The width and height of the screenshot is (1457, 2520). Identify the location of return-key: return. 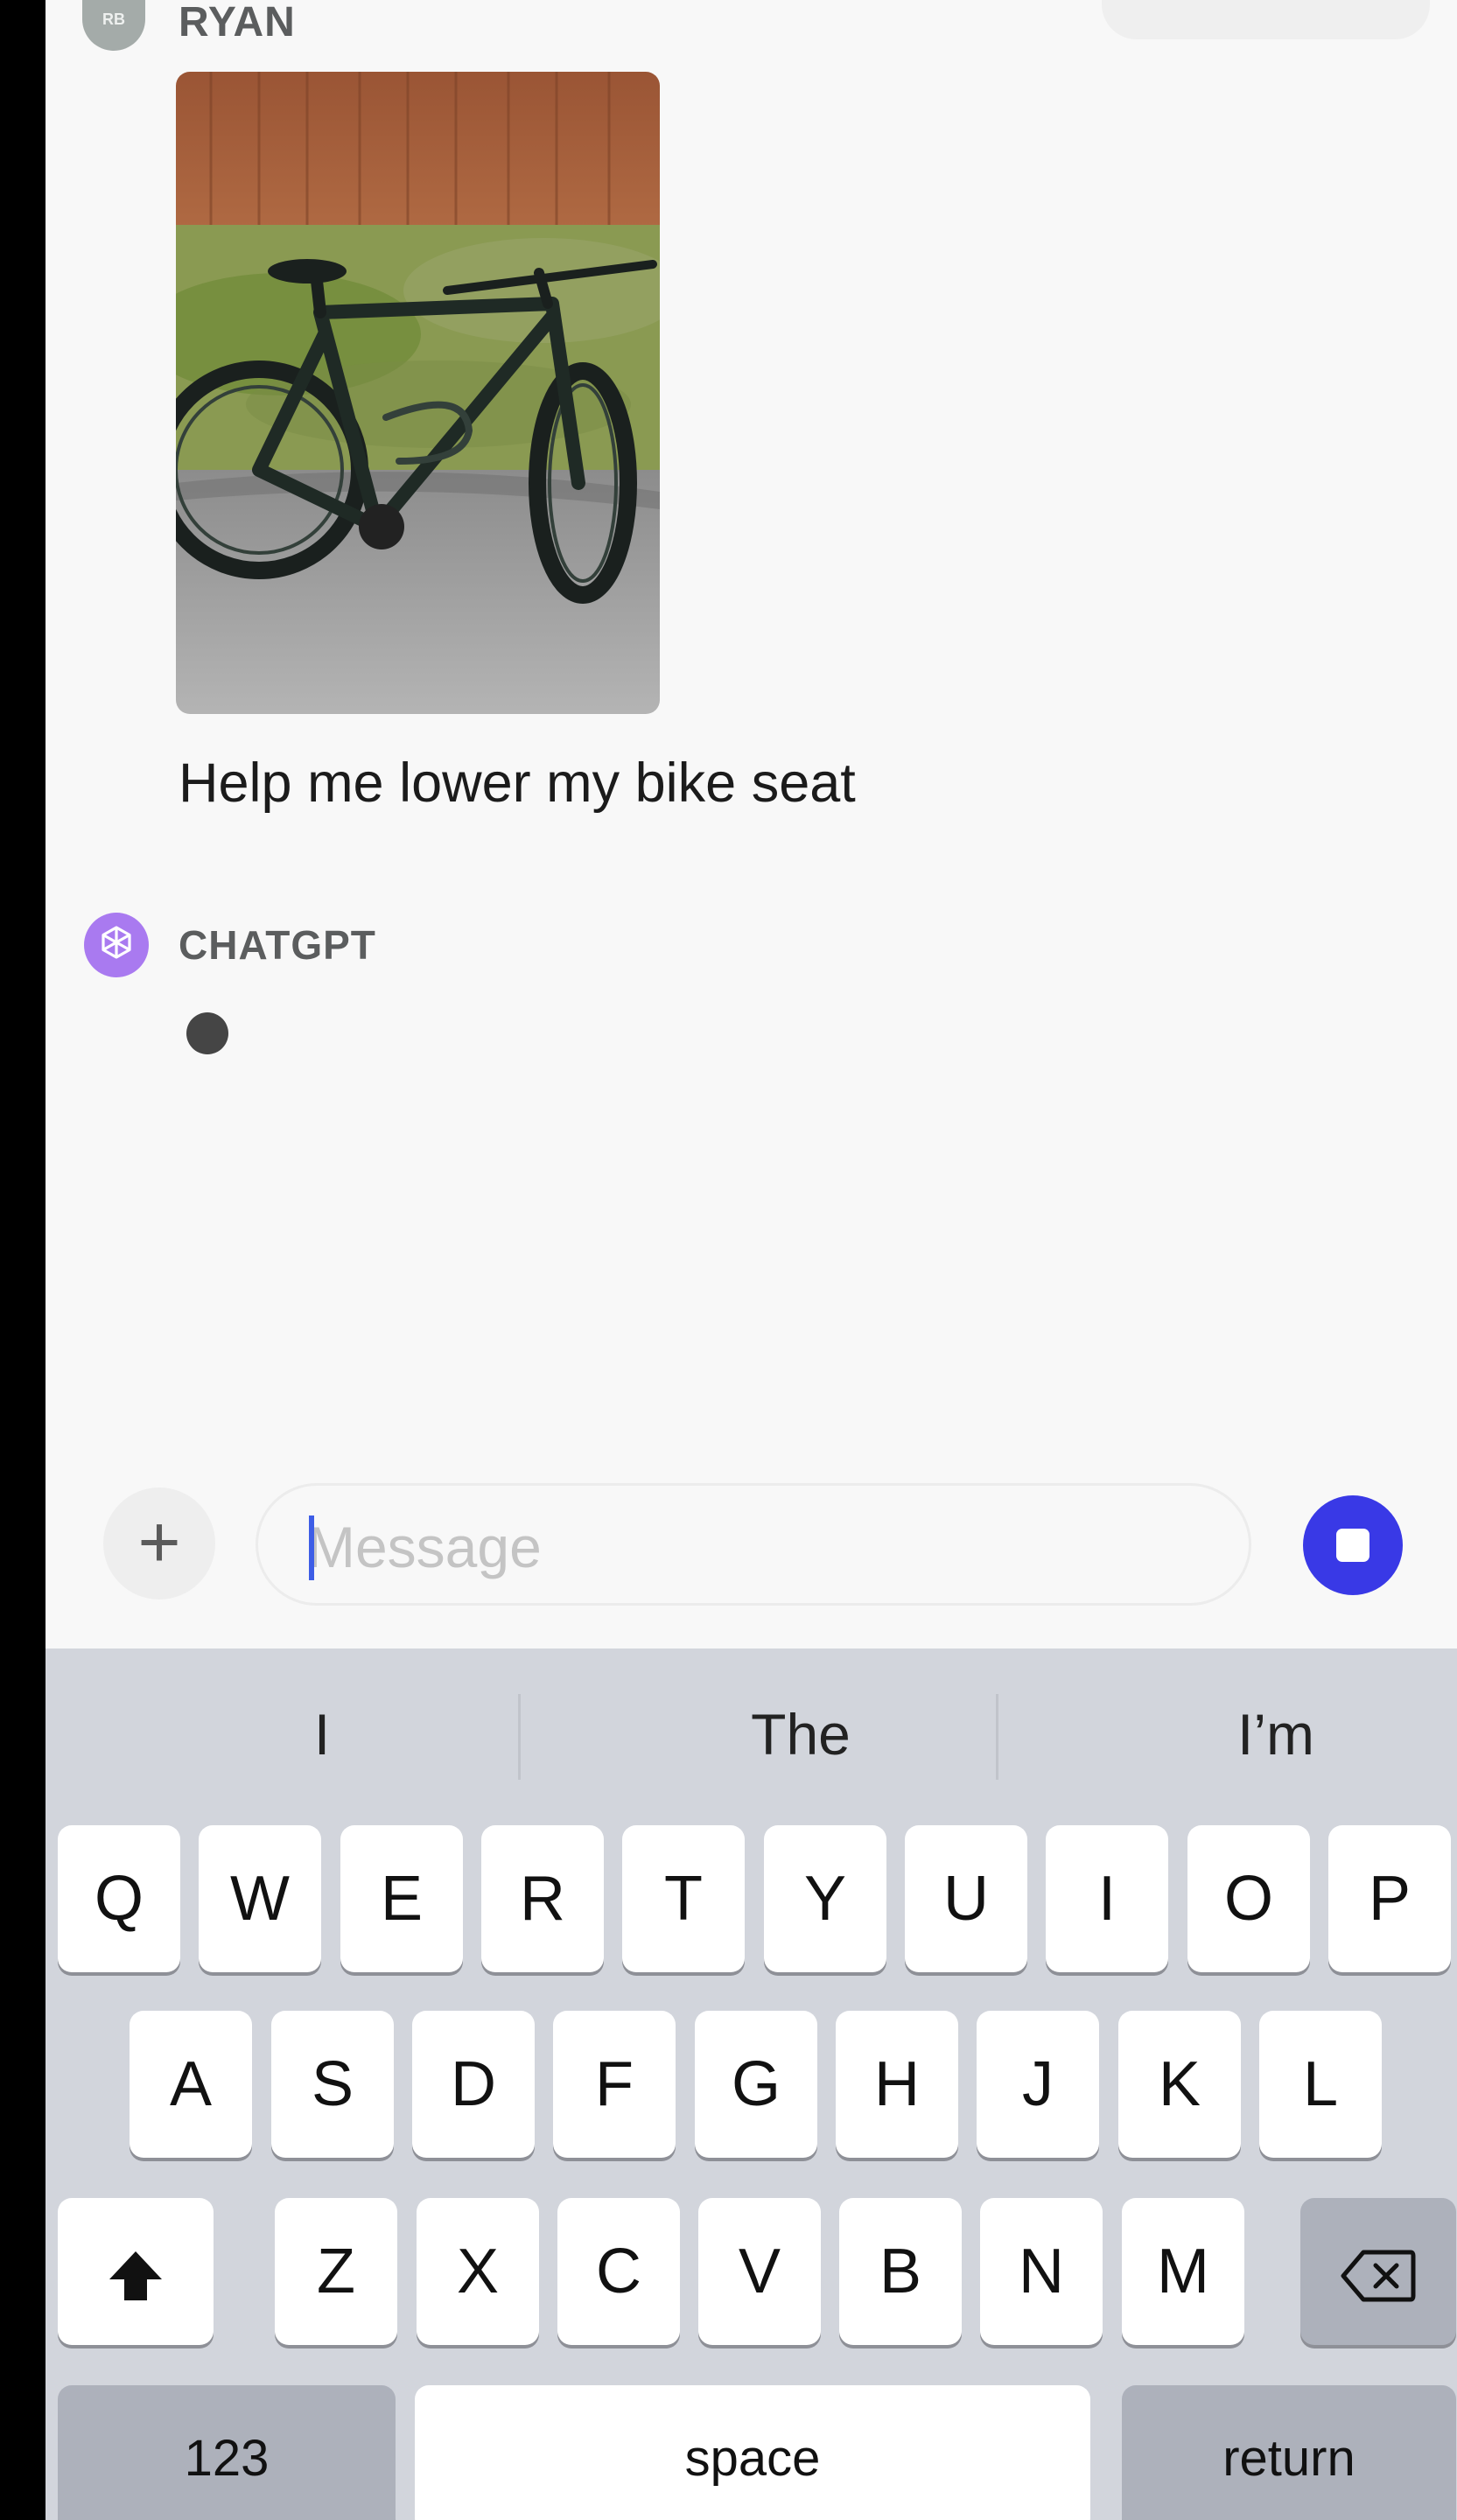
(1289, 2452).